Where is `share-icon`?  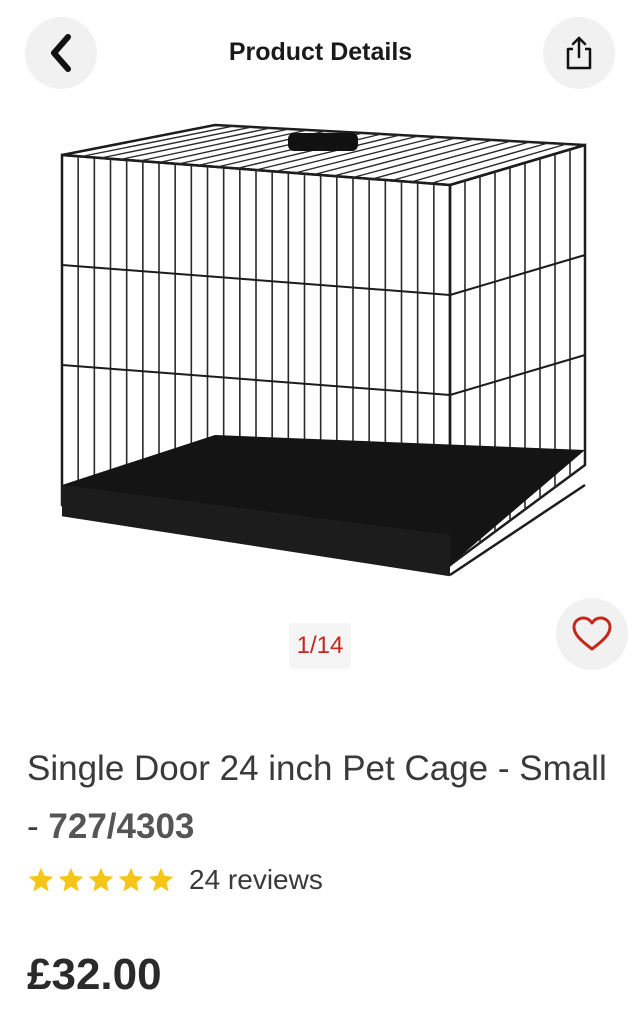
share-icon is located at coordinates (579, 53).